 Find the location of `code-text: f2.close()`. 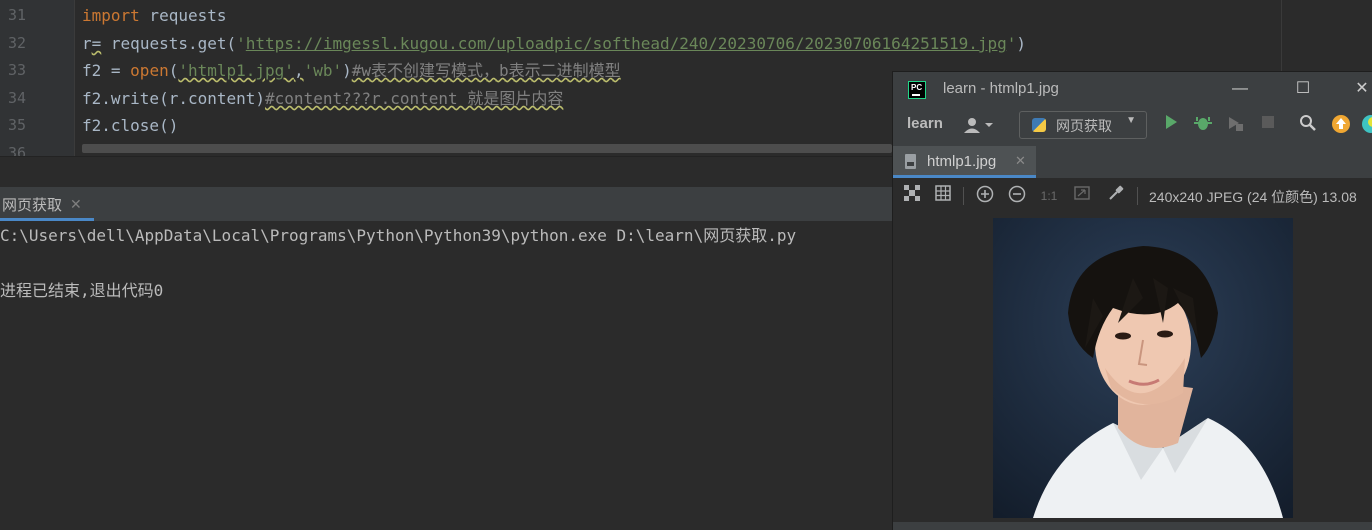

code-text: f2.close() is located at coordinates (130, 125).